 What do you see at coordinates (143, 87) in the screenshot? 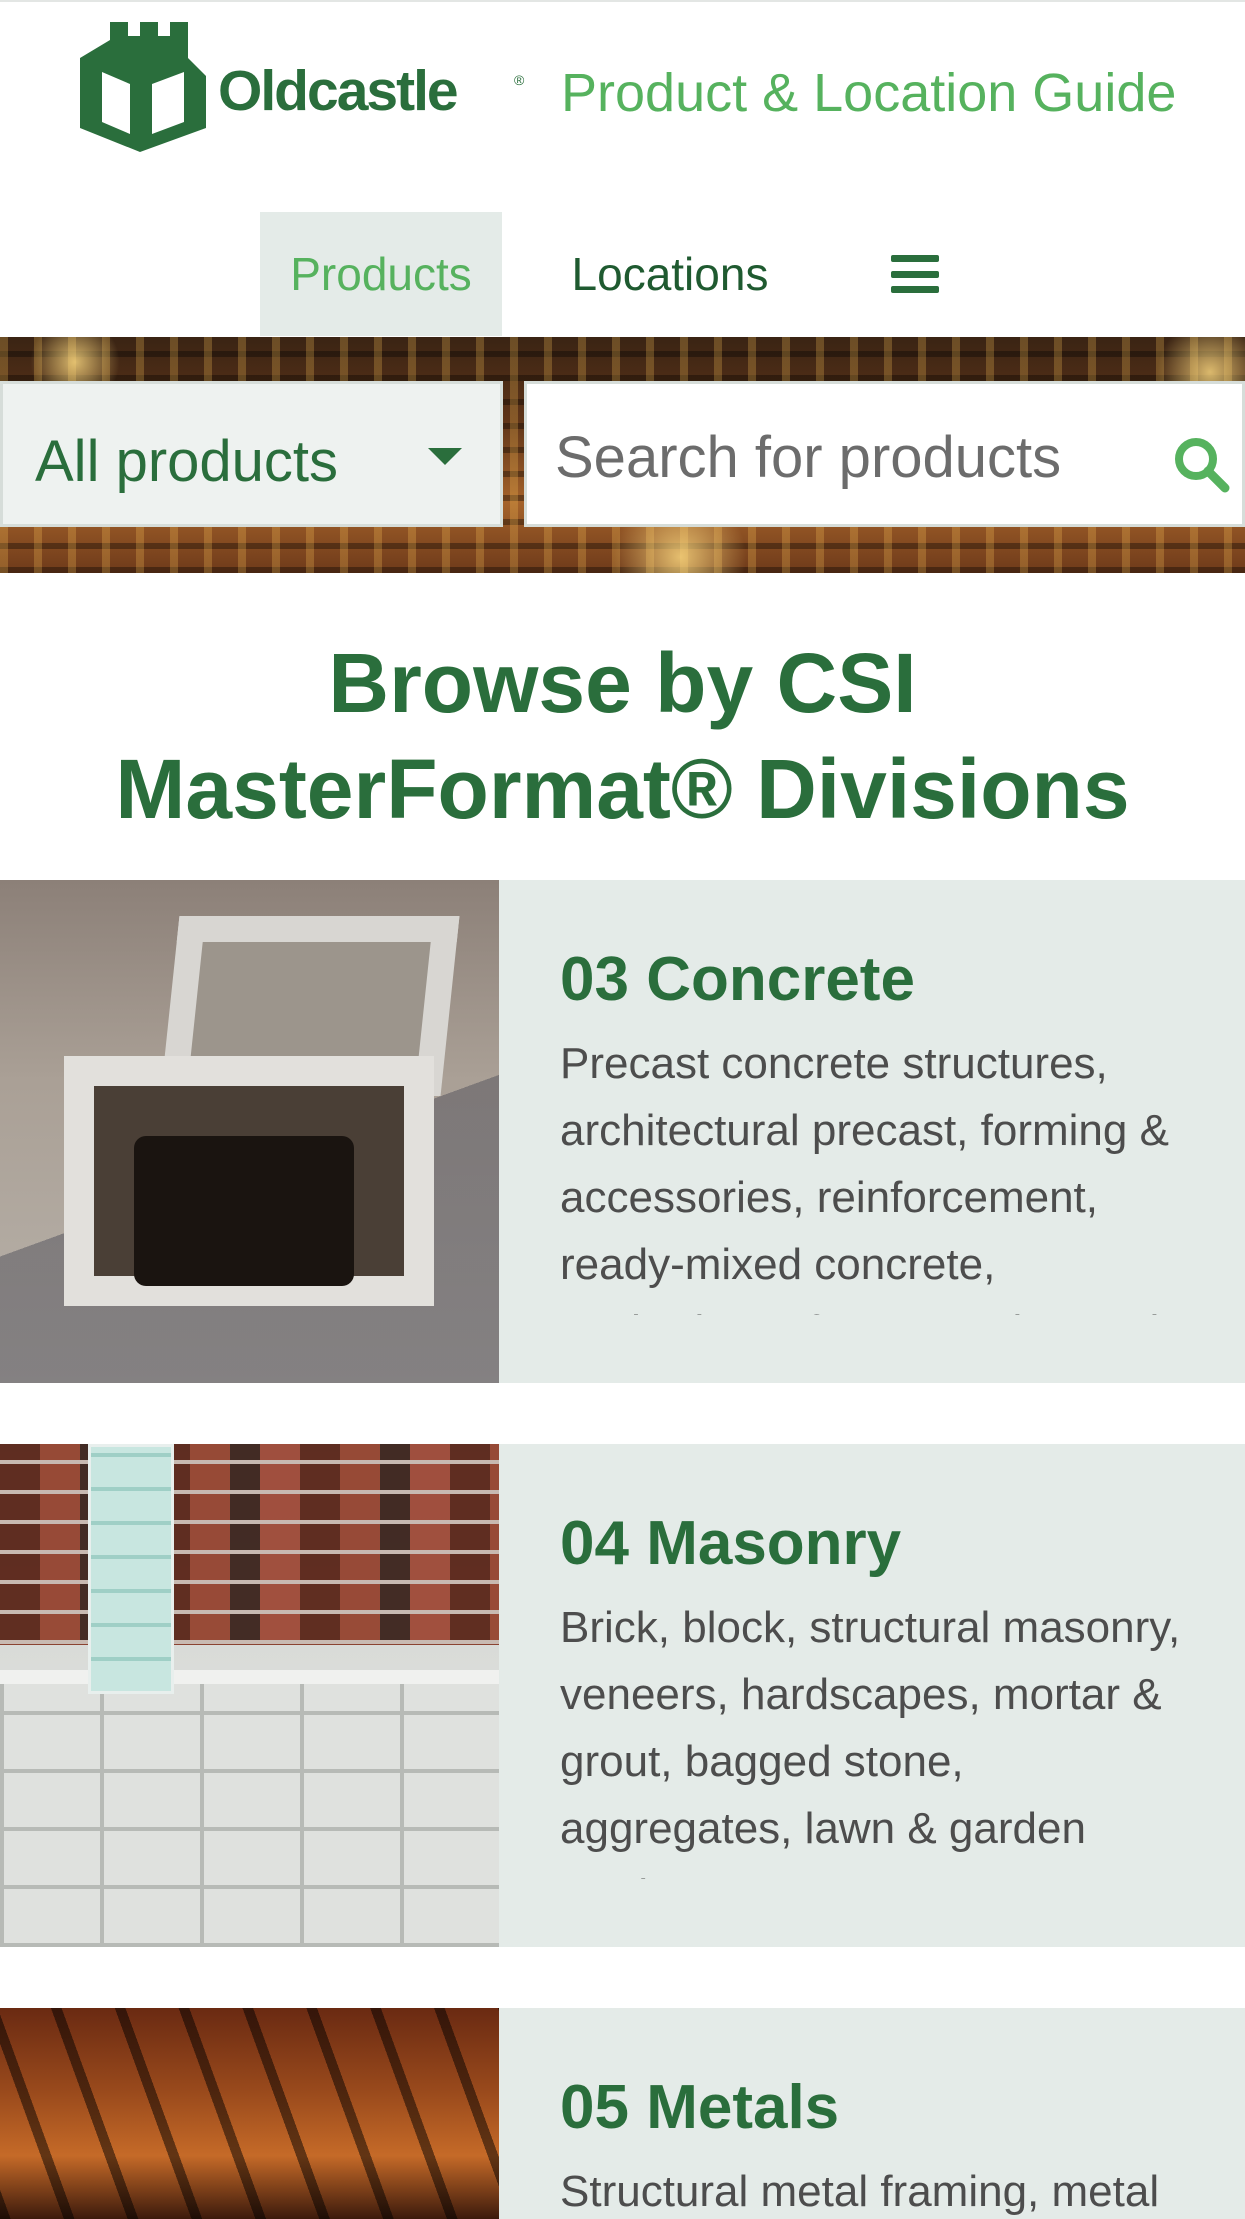
I see `castle-logo-icon` at bounding box center [143, 87].